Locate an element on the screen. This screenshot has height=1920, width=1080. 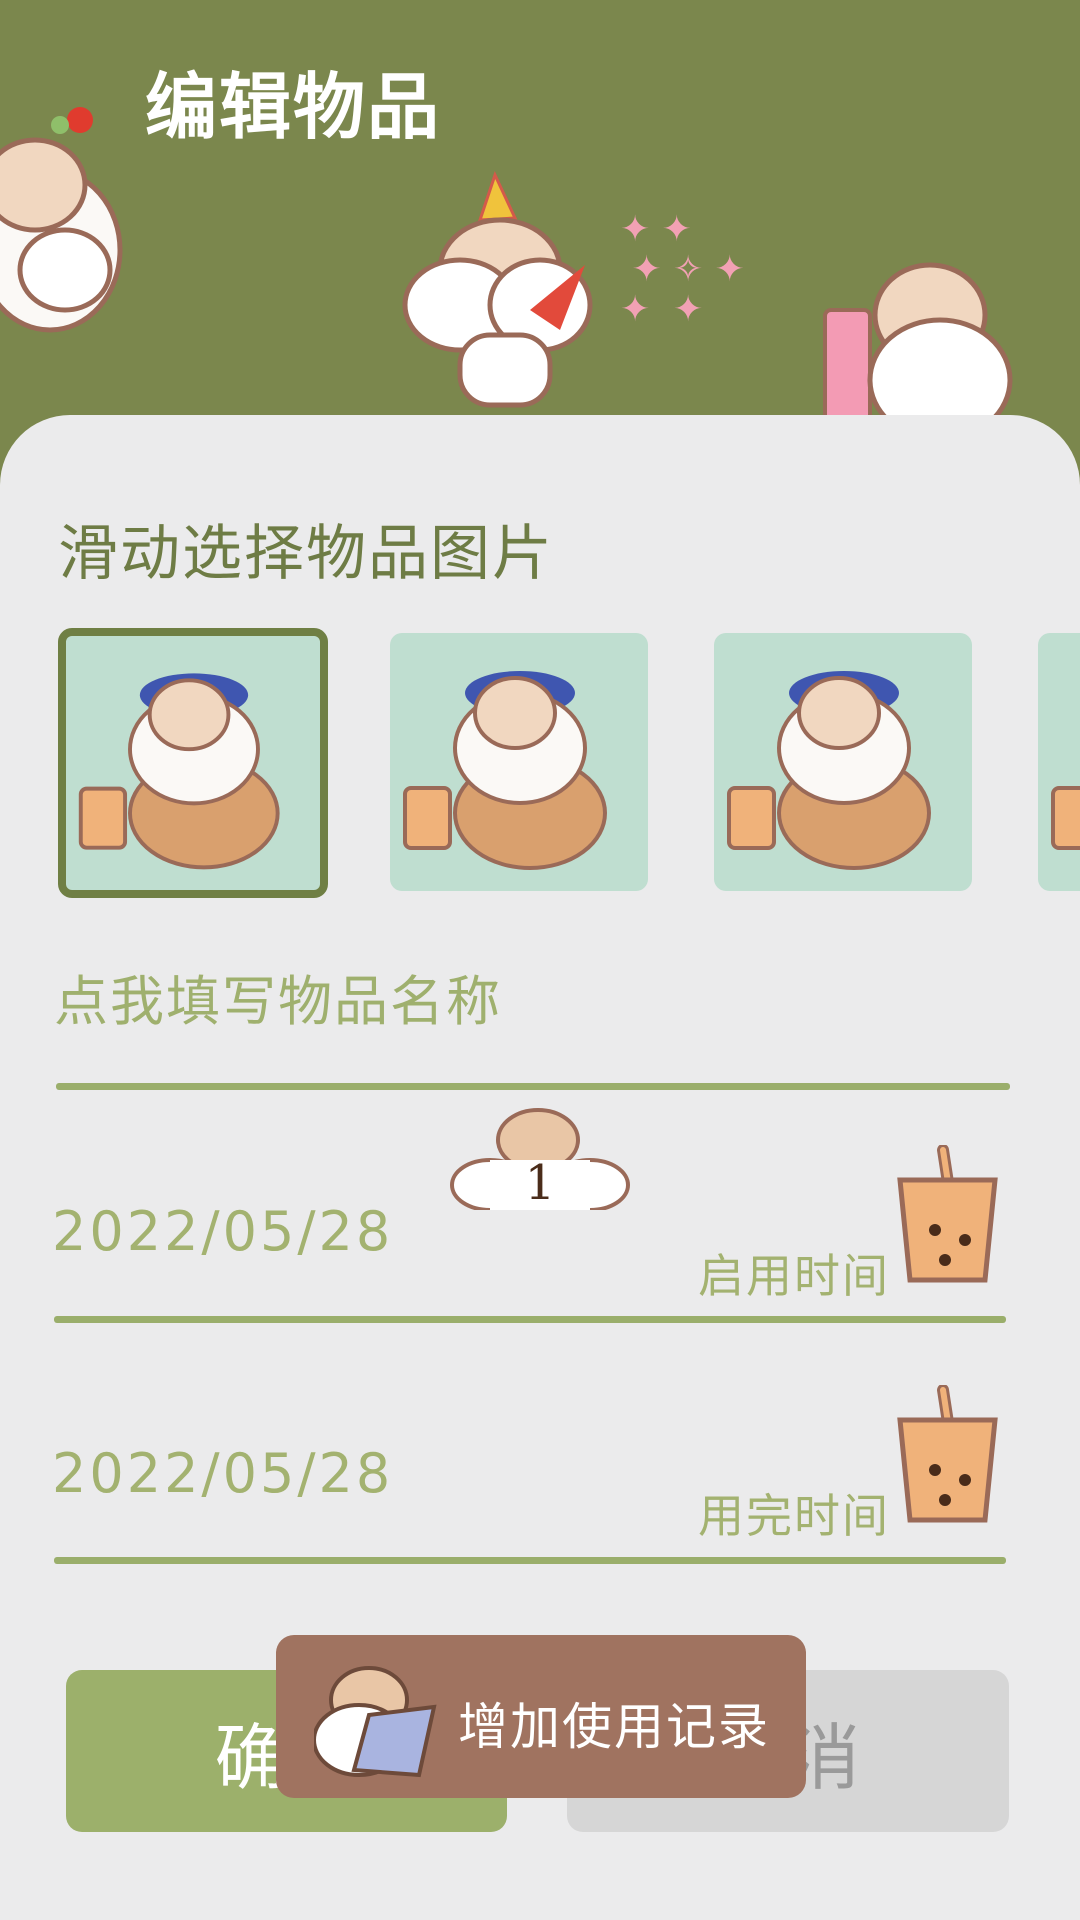
usage-count: 1 is located at coordinates (540, 1183).